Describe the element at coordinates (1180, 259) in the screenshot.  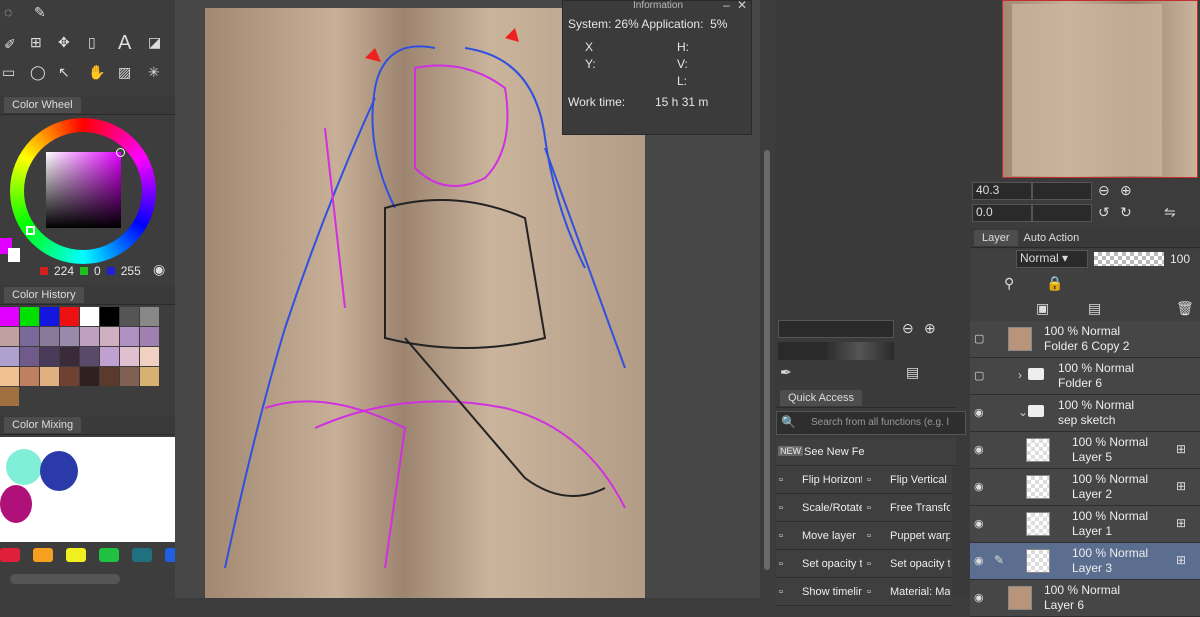
I see `opacity-value: 100` at that location.